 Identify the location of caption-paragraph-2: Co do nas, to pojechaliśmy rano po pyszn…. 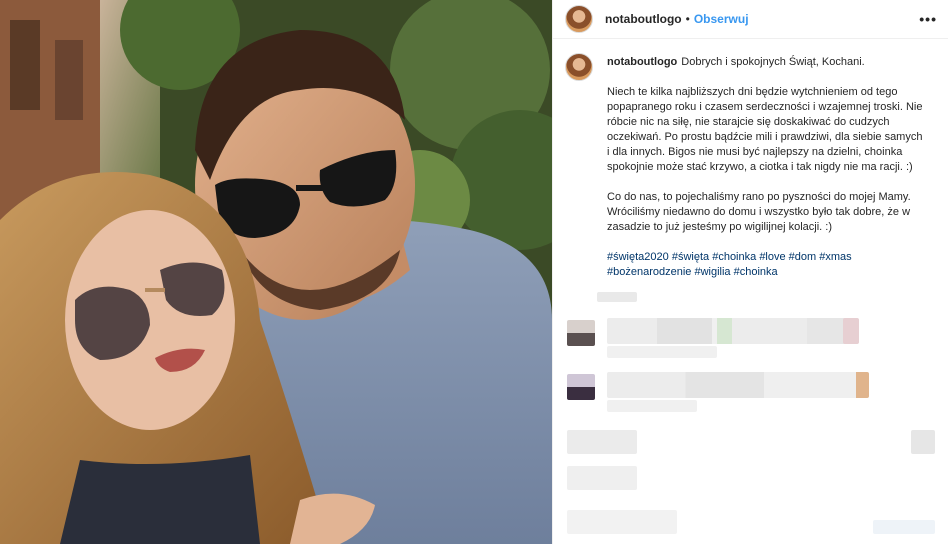
(759, 212).